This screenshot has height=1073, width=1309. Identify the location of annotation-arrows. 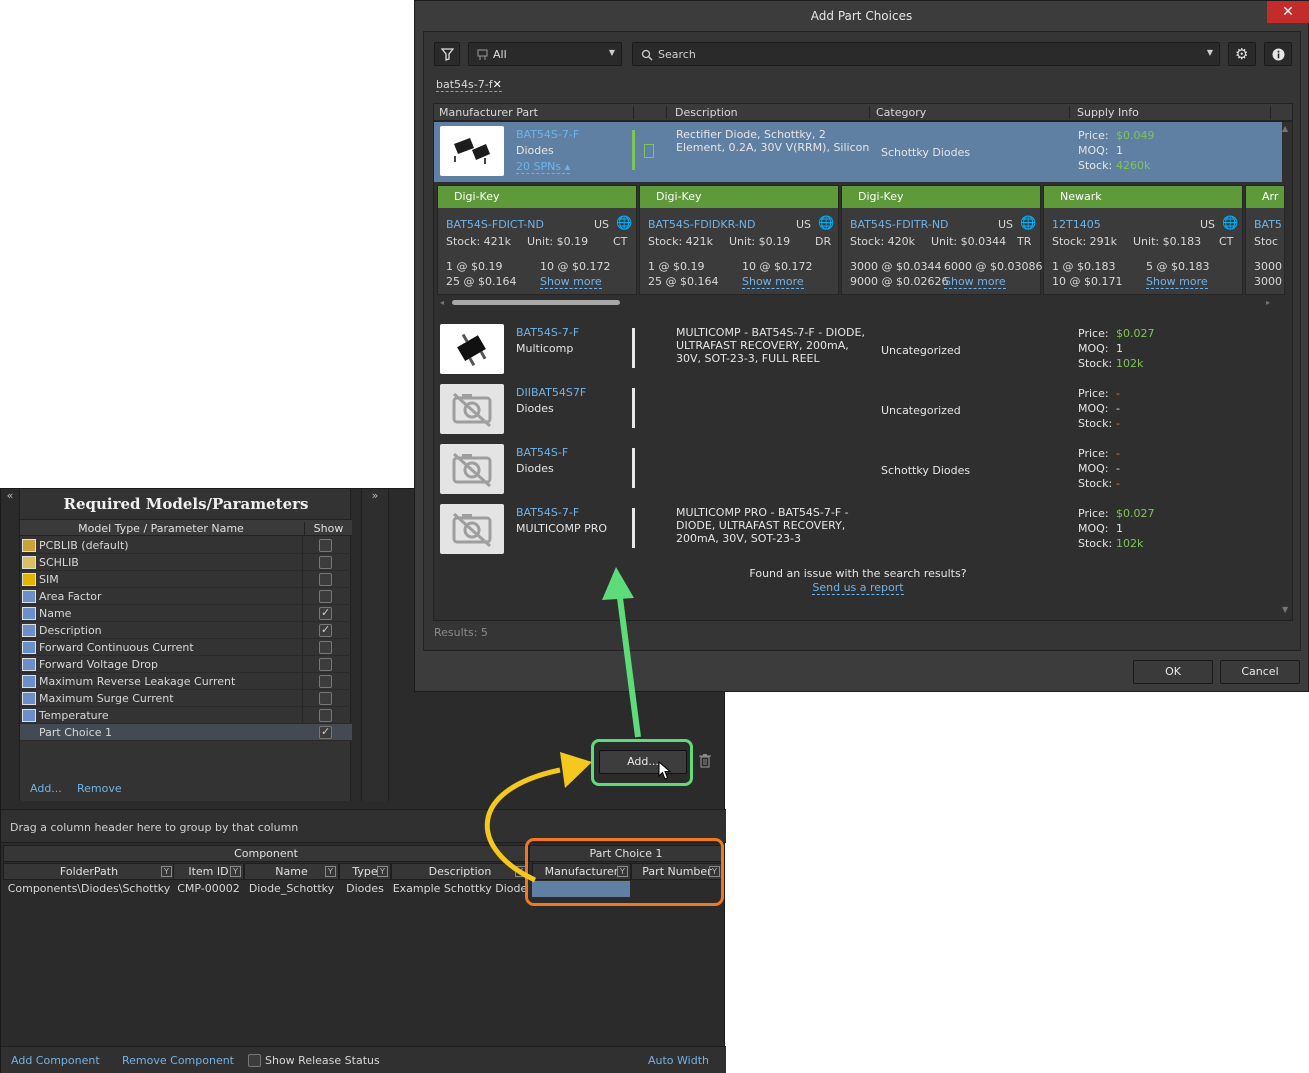
(562, 725).